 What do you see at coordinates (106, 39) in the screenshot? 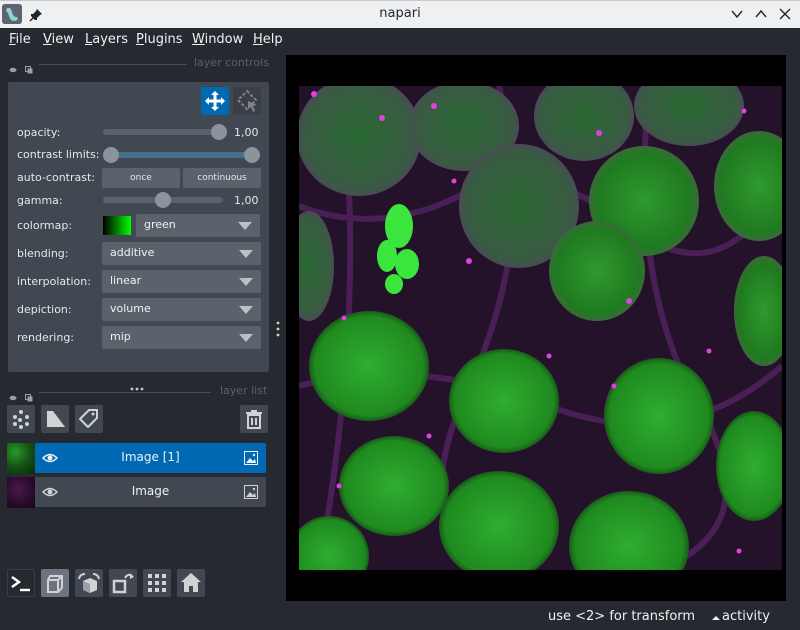
I see `menu-layers: Layers` at bounding box center [106, 39].